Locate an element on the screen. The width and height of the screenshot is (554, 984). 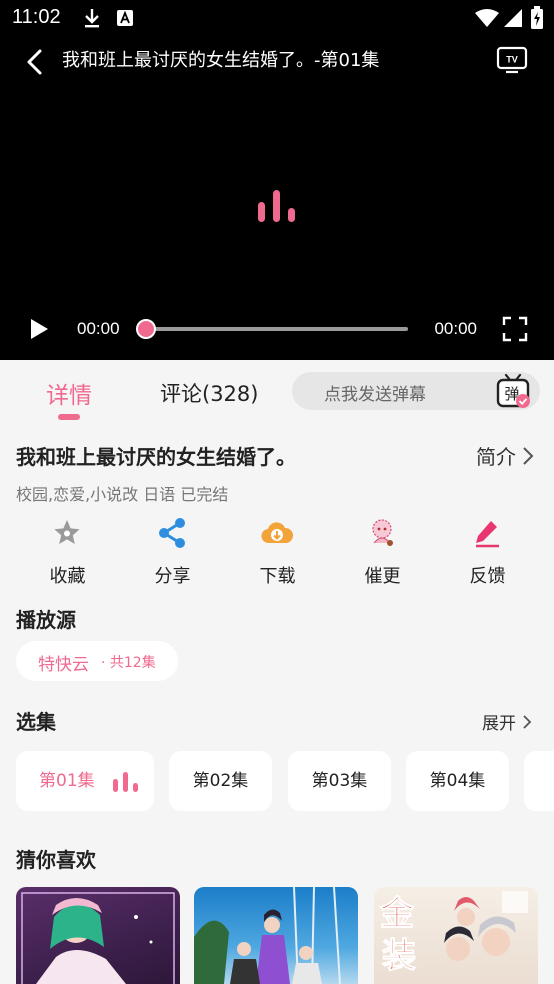
episode-label: 第04集 is located at coordinates (457, 781).